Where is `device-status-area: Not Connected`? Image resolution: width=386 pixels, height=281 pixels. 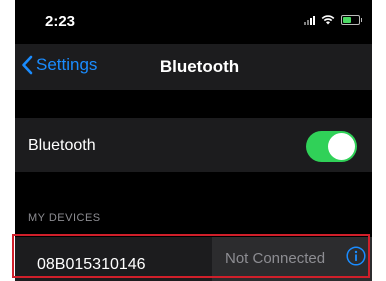 device-status-area: Not Connected is located at coordinates (292, 259).